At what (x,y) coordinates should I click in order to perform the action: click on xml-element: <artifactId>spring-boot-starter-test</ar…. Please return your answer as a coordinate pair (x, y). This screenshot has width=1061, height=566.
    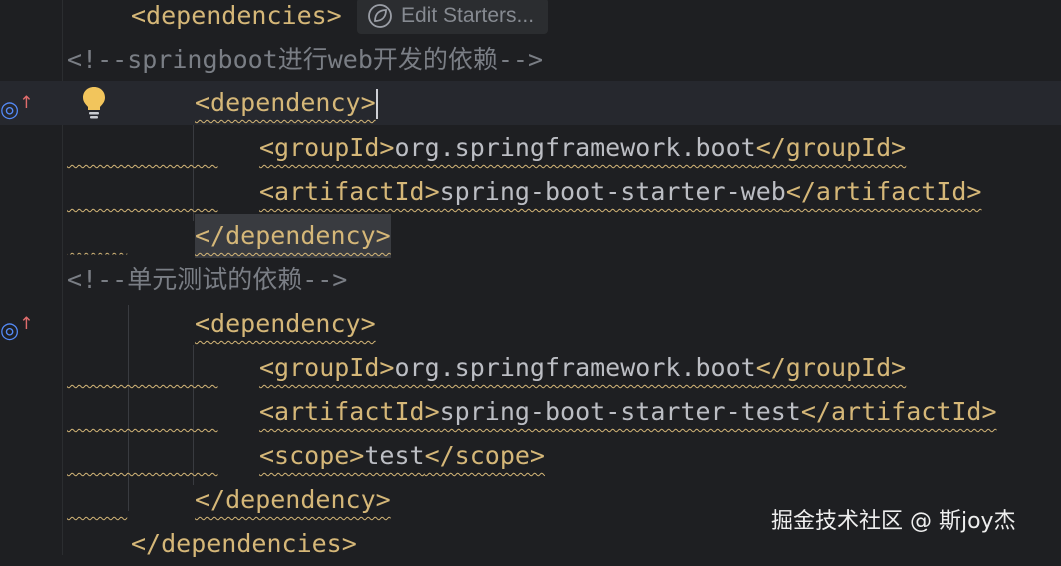
    Looking at the image, I should click on (628, 412).